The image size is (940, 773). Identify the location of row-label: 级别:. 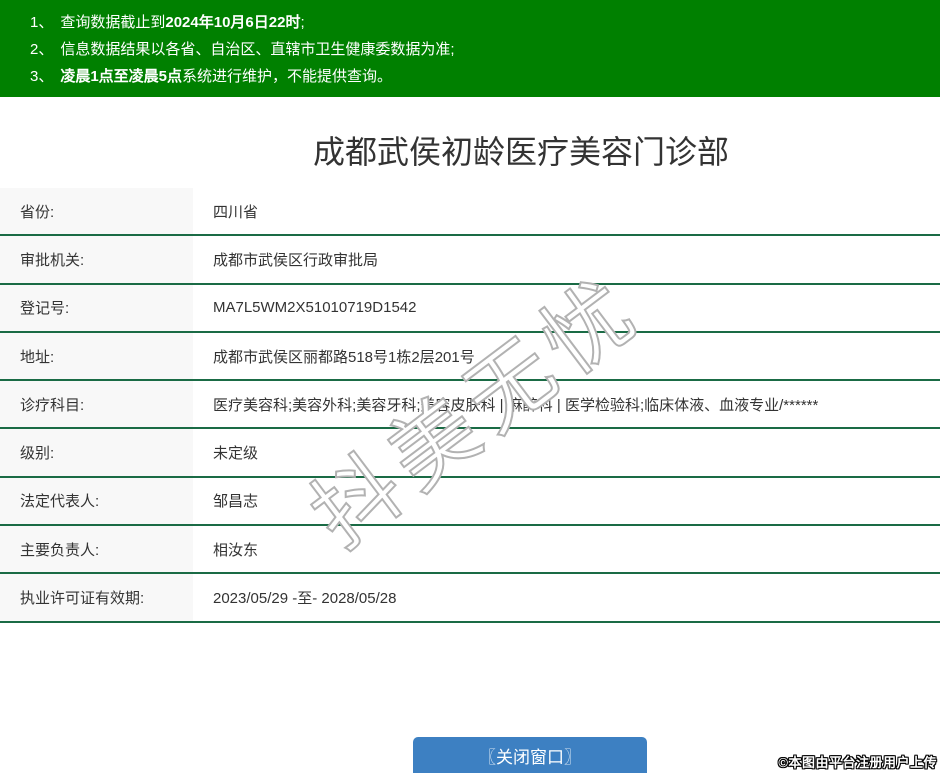
(96, 452).